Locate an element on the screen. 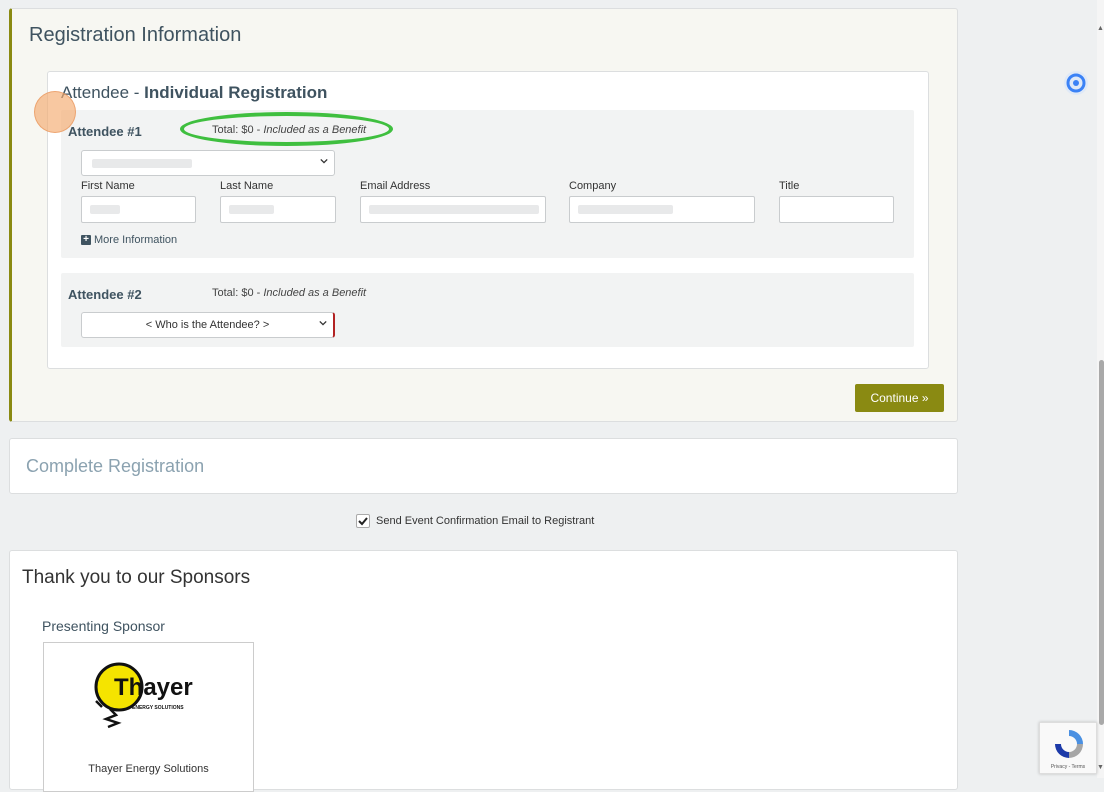  email-input is located at coordinates (453, 209).